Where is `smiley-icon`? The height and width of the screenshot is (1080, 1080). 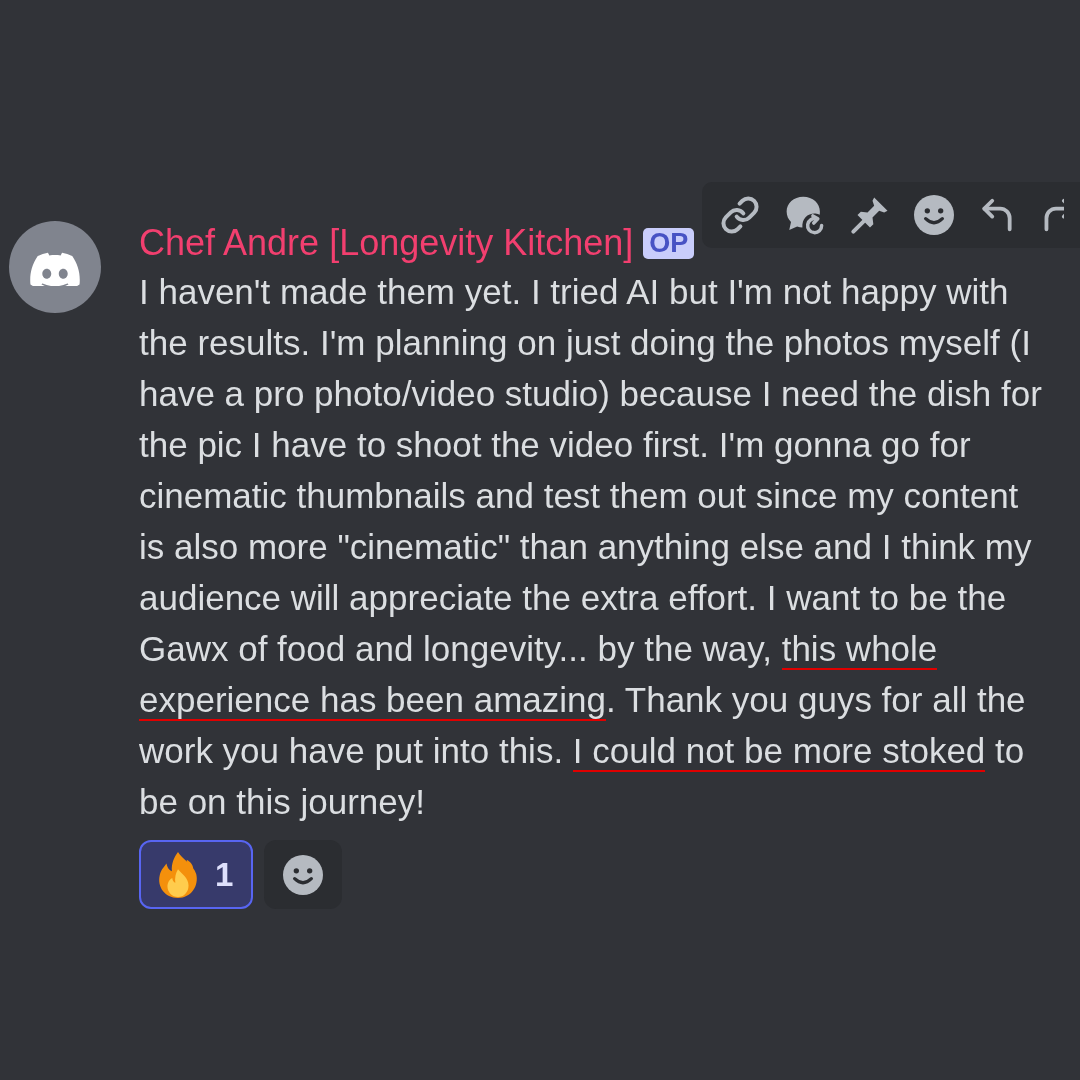 smiley-icon is located at coordinates (303, 874).